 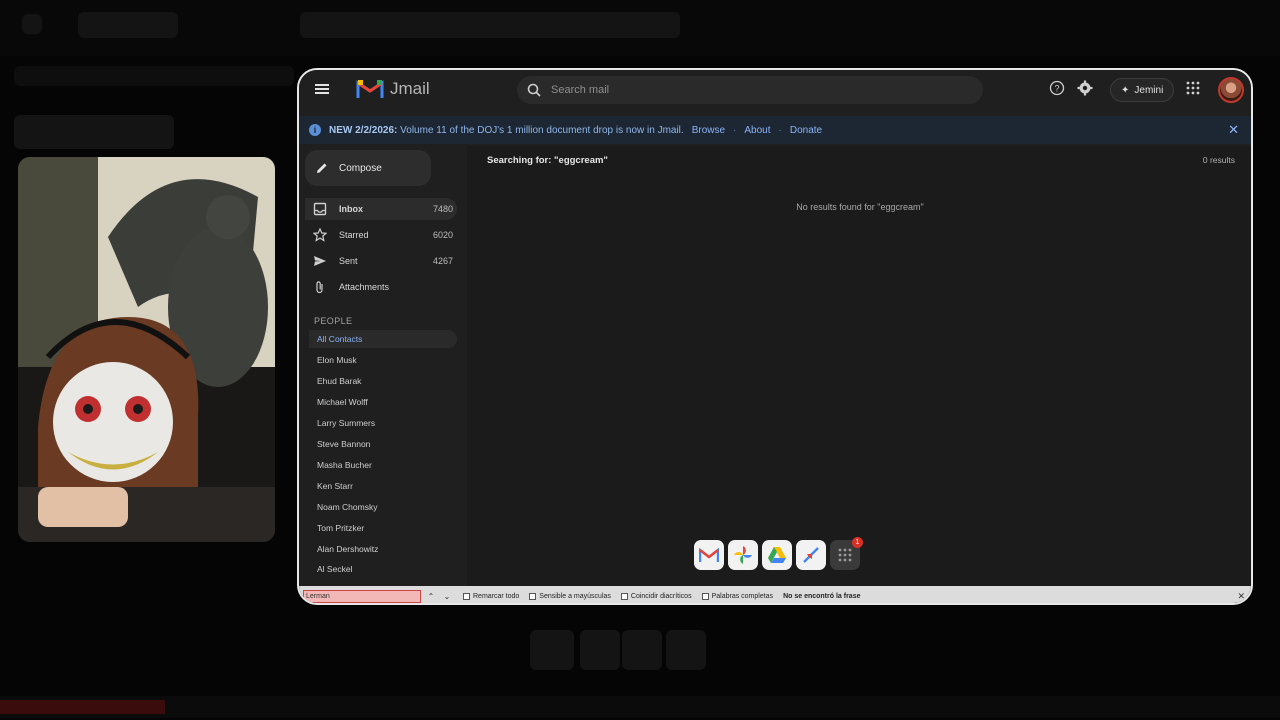 I want to click on match-case-option: Sensible a mayúsculas, so click(x=570, y=596).